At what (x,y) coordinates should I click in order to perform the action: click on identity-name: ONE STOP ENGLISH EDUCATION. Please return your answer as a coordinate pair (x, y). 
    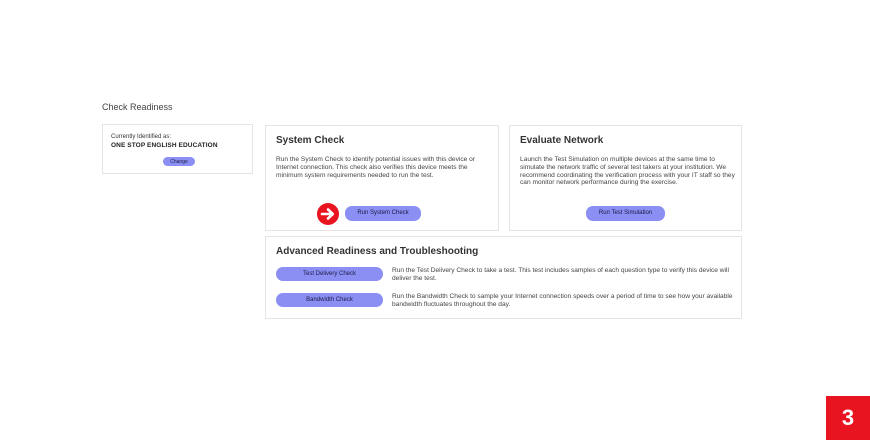
    Looking at the image, I should click on (164, 145).